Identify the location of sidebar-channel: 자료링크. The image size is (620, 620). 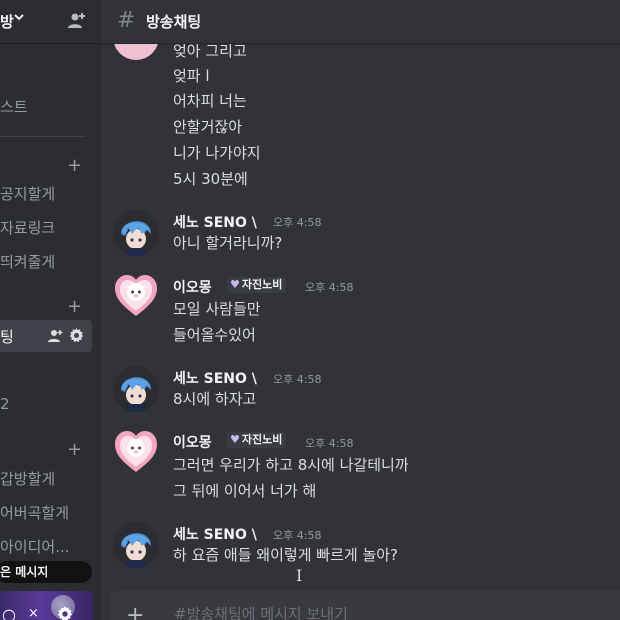
(27, 227).